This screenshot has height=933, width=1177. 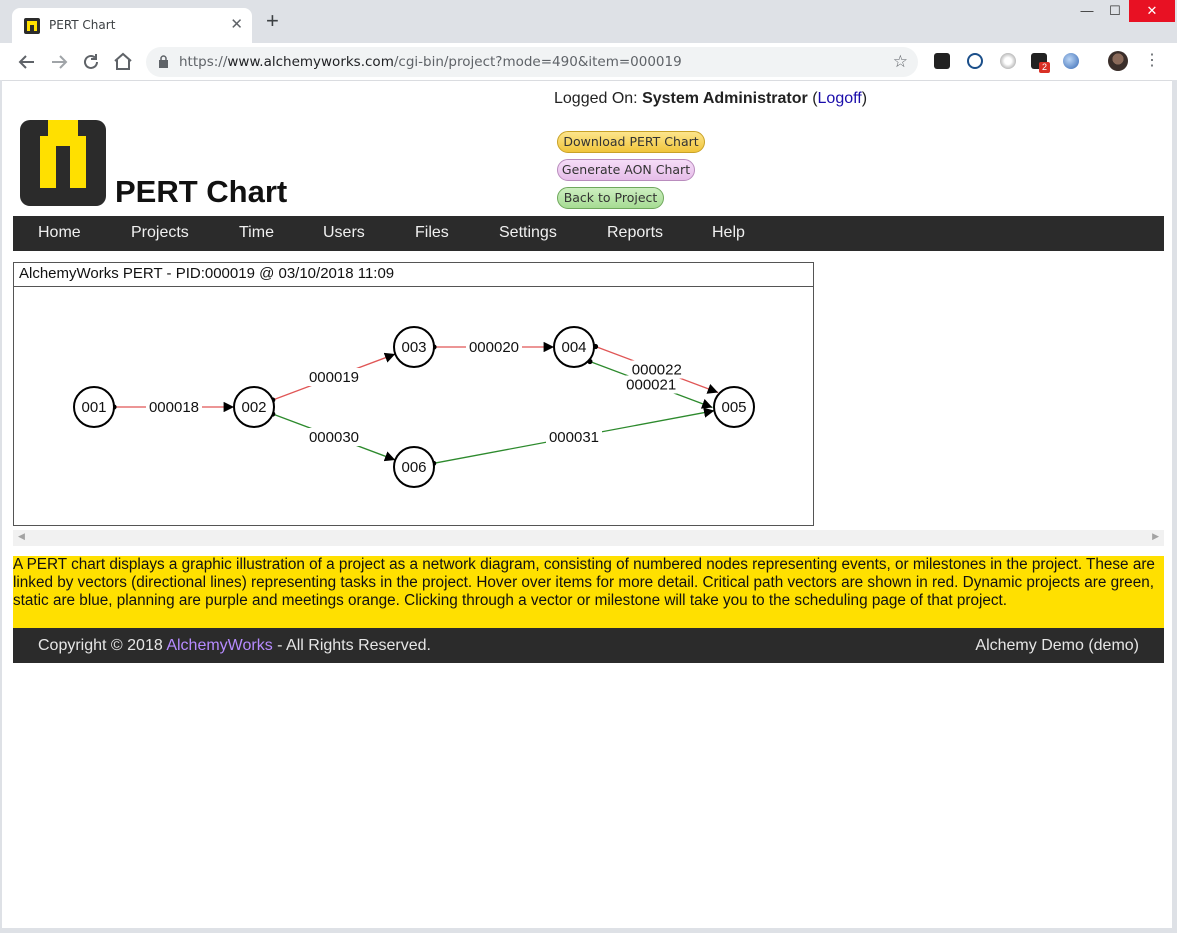 What do you see at coordinates (163, 61) in the screenshot?
I see `lock-icon` at bounding box center [163, 61].